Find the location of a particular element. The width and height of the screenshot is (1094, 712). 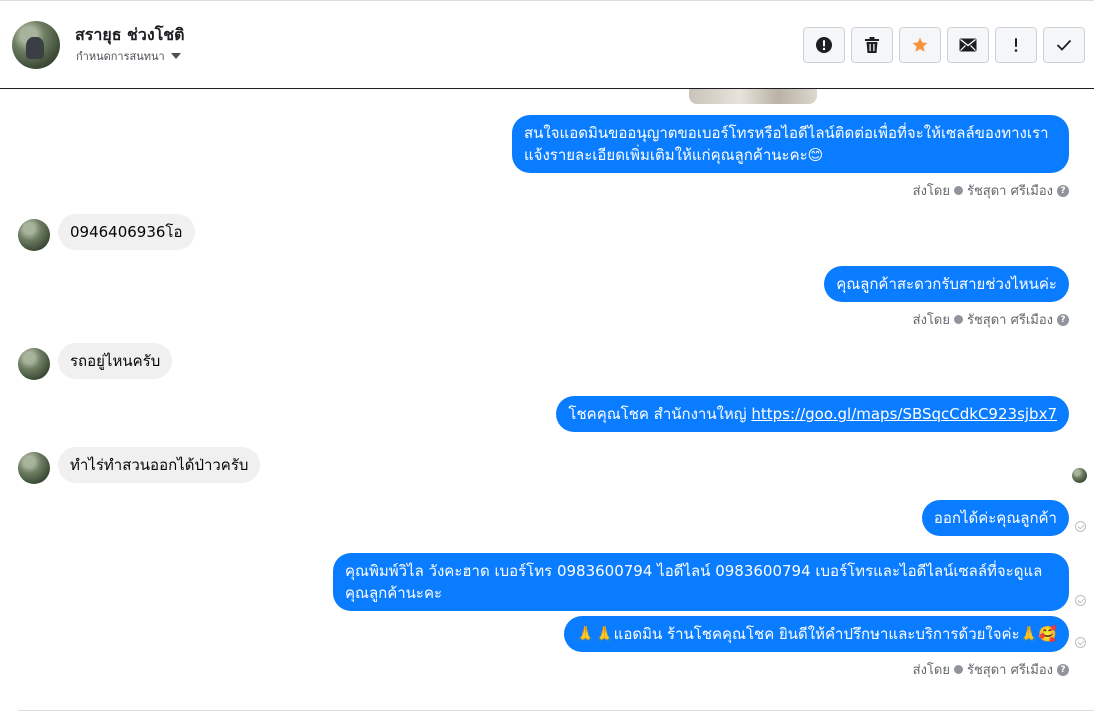

incoming-message: รถอยู่ไหนครับ is located at coordinates (115, 361).